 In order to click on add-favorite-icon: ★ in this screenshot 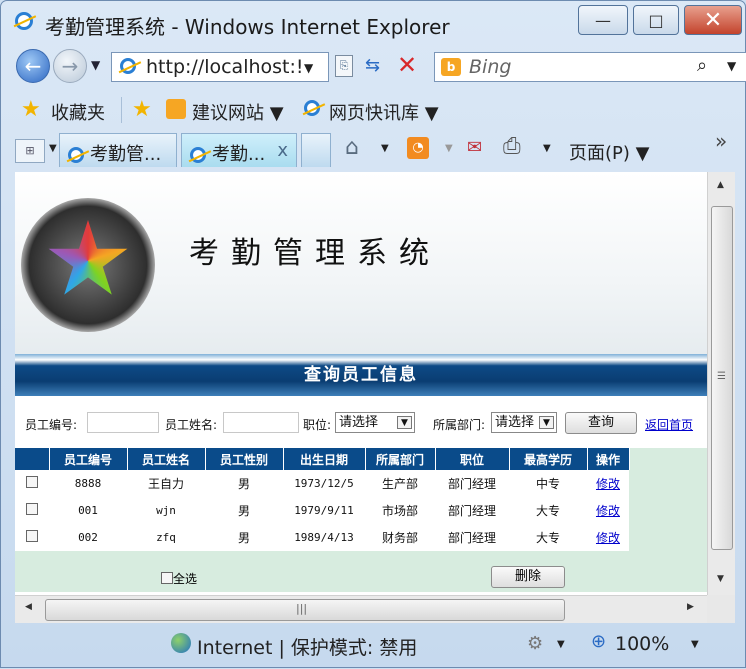, I will do `click(142, 109)`.